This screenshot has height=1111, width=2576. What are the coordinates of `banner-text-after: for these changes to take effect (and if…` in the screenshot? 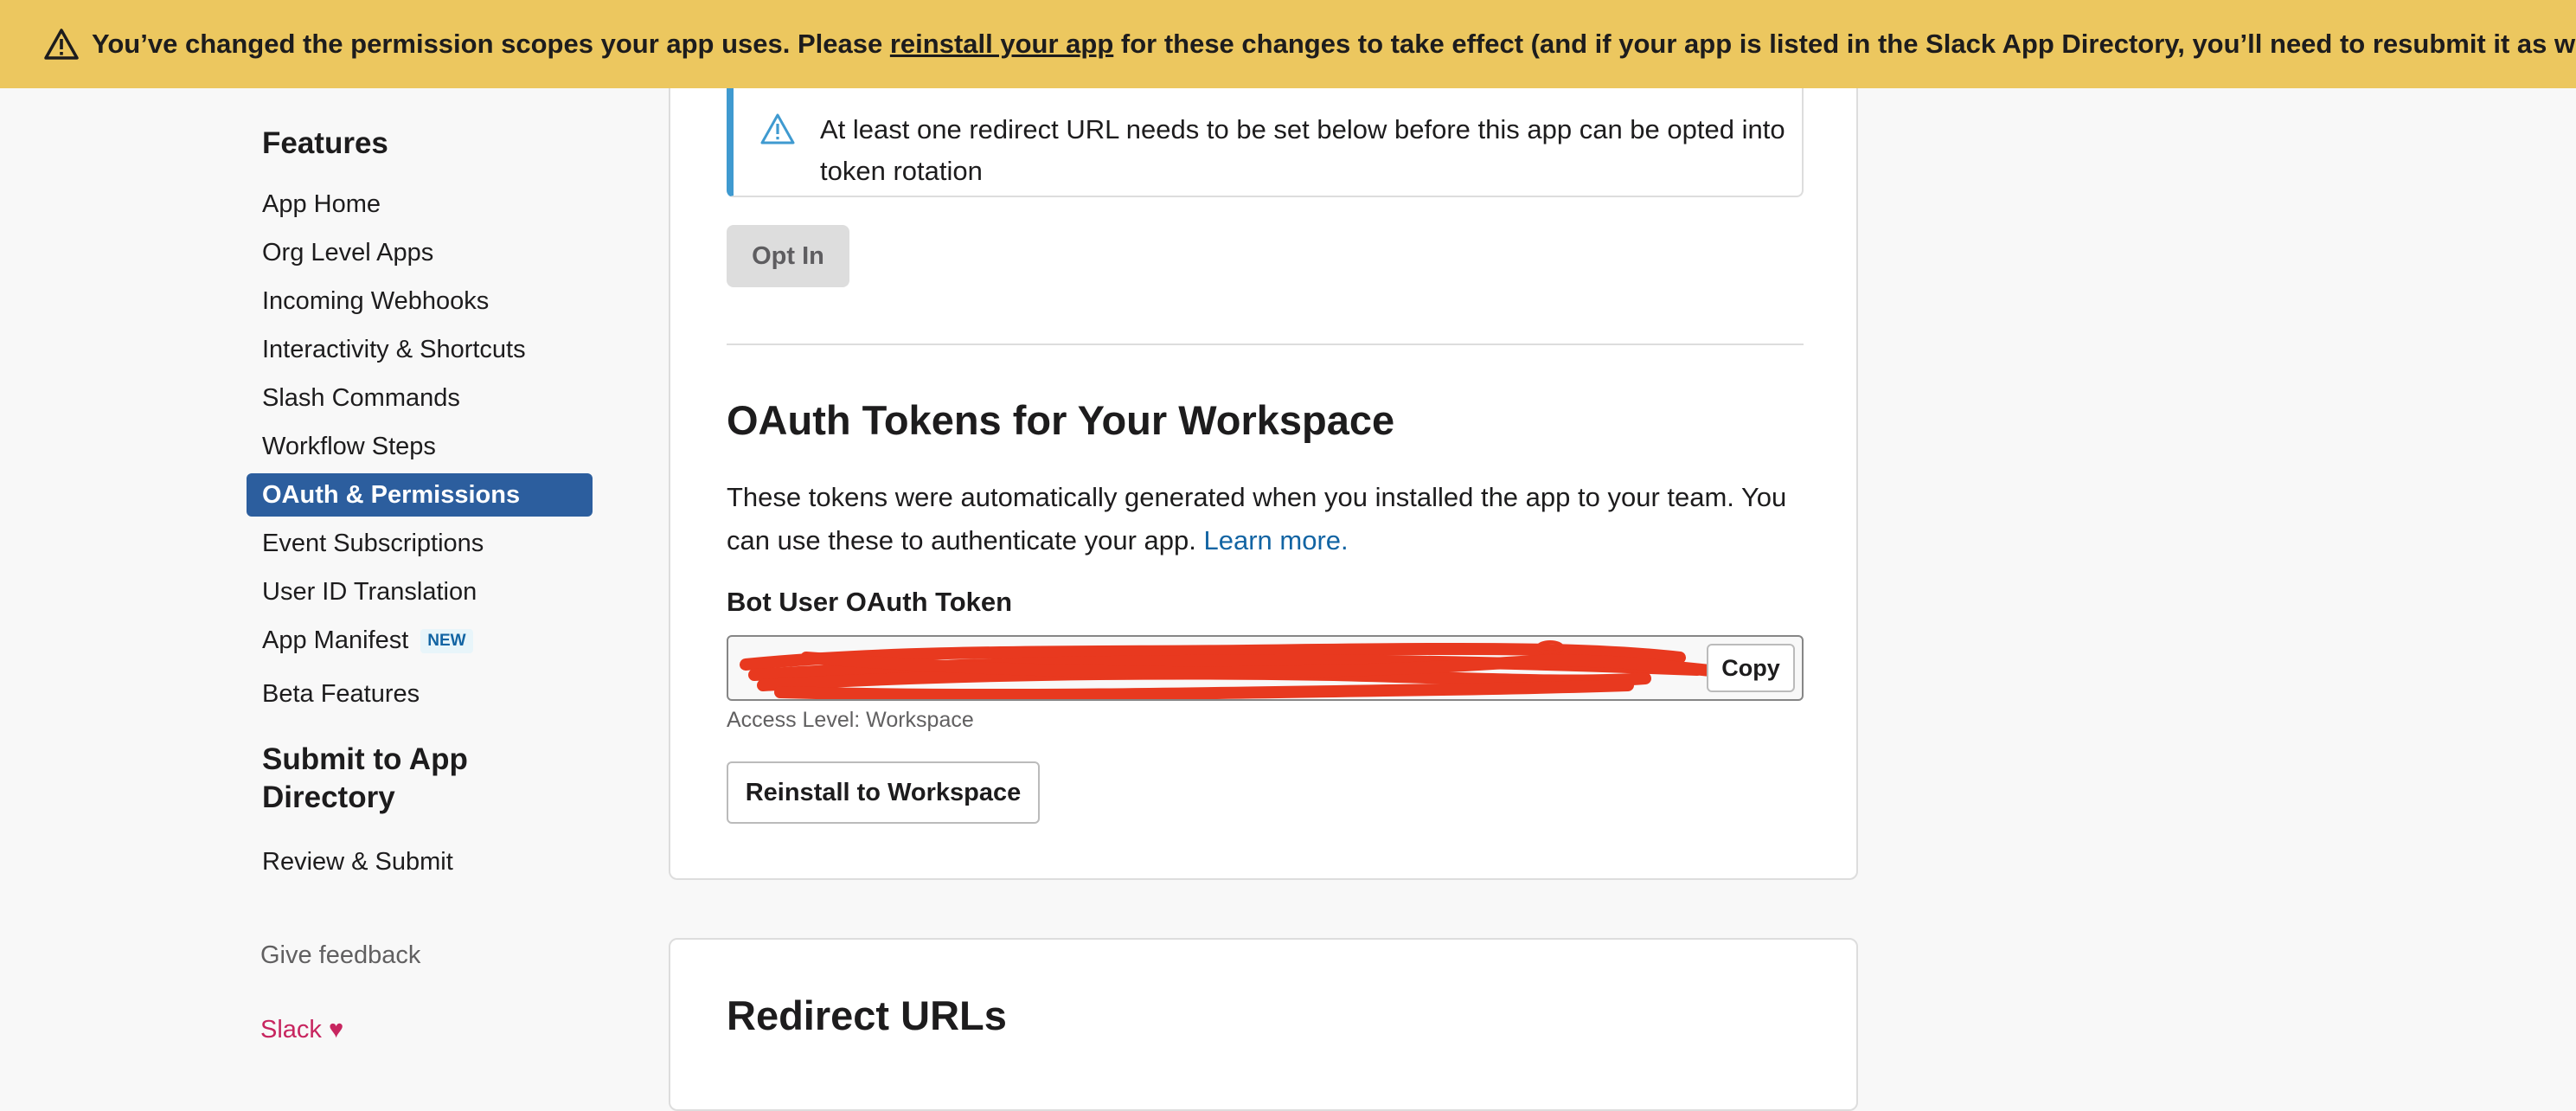 It's located at (1844, 44).